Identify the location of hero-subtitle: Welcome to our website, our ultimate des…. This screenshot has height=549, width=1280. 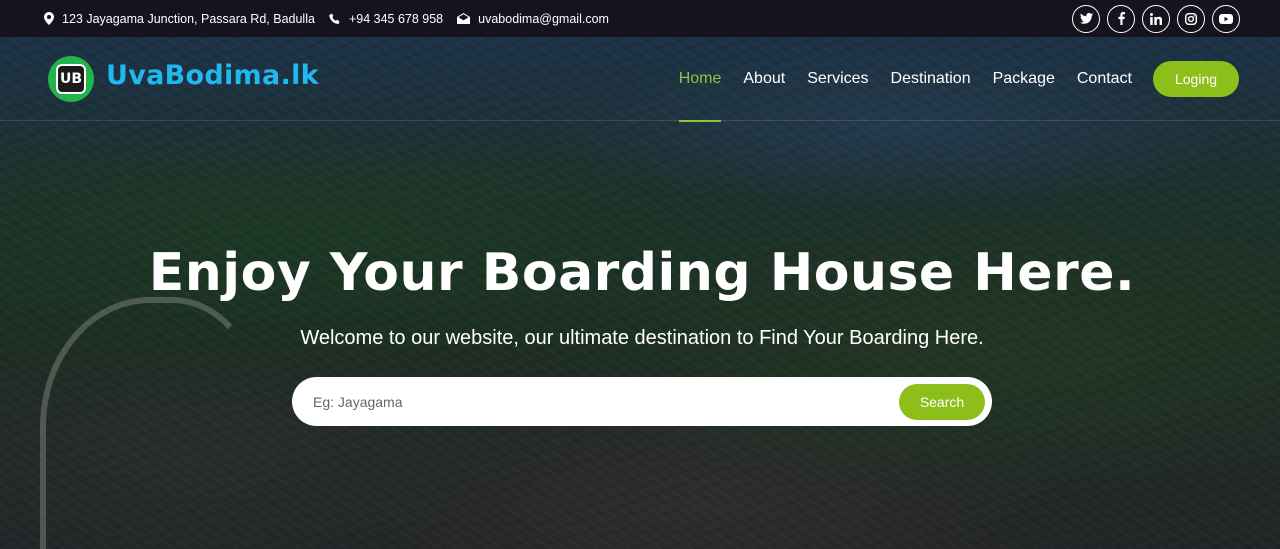
(642, 338).